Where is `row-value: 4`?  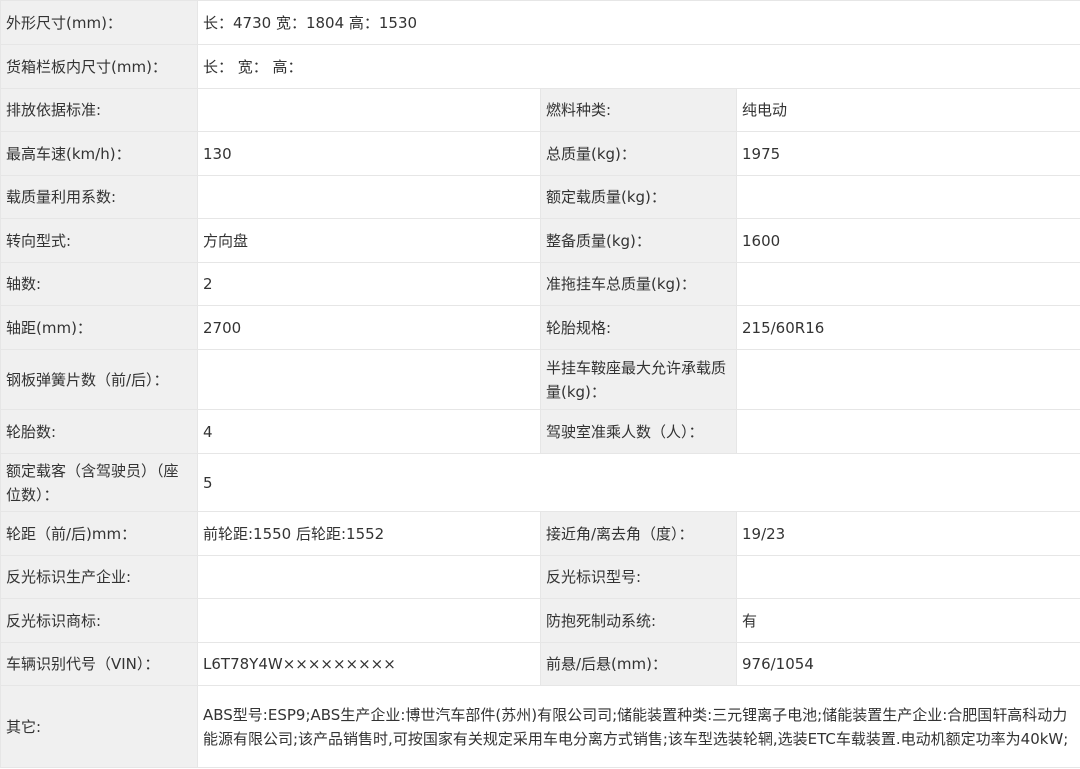 row-value: 4 is located at coordinates (369, 431).